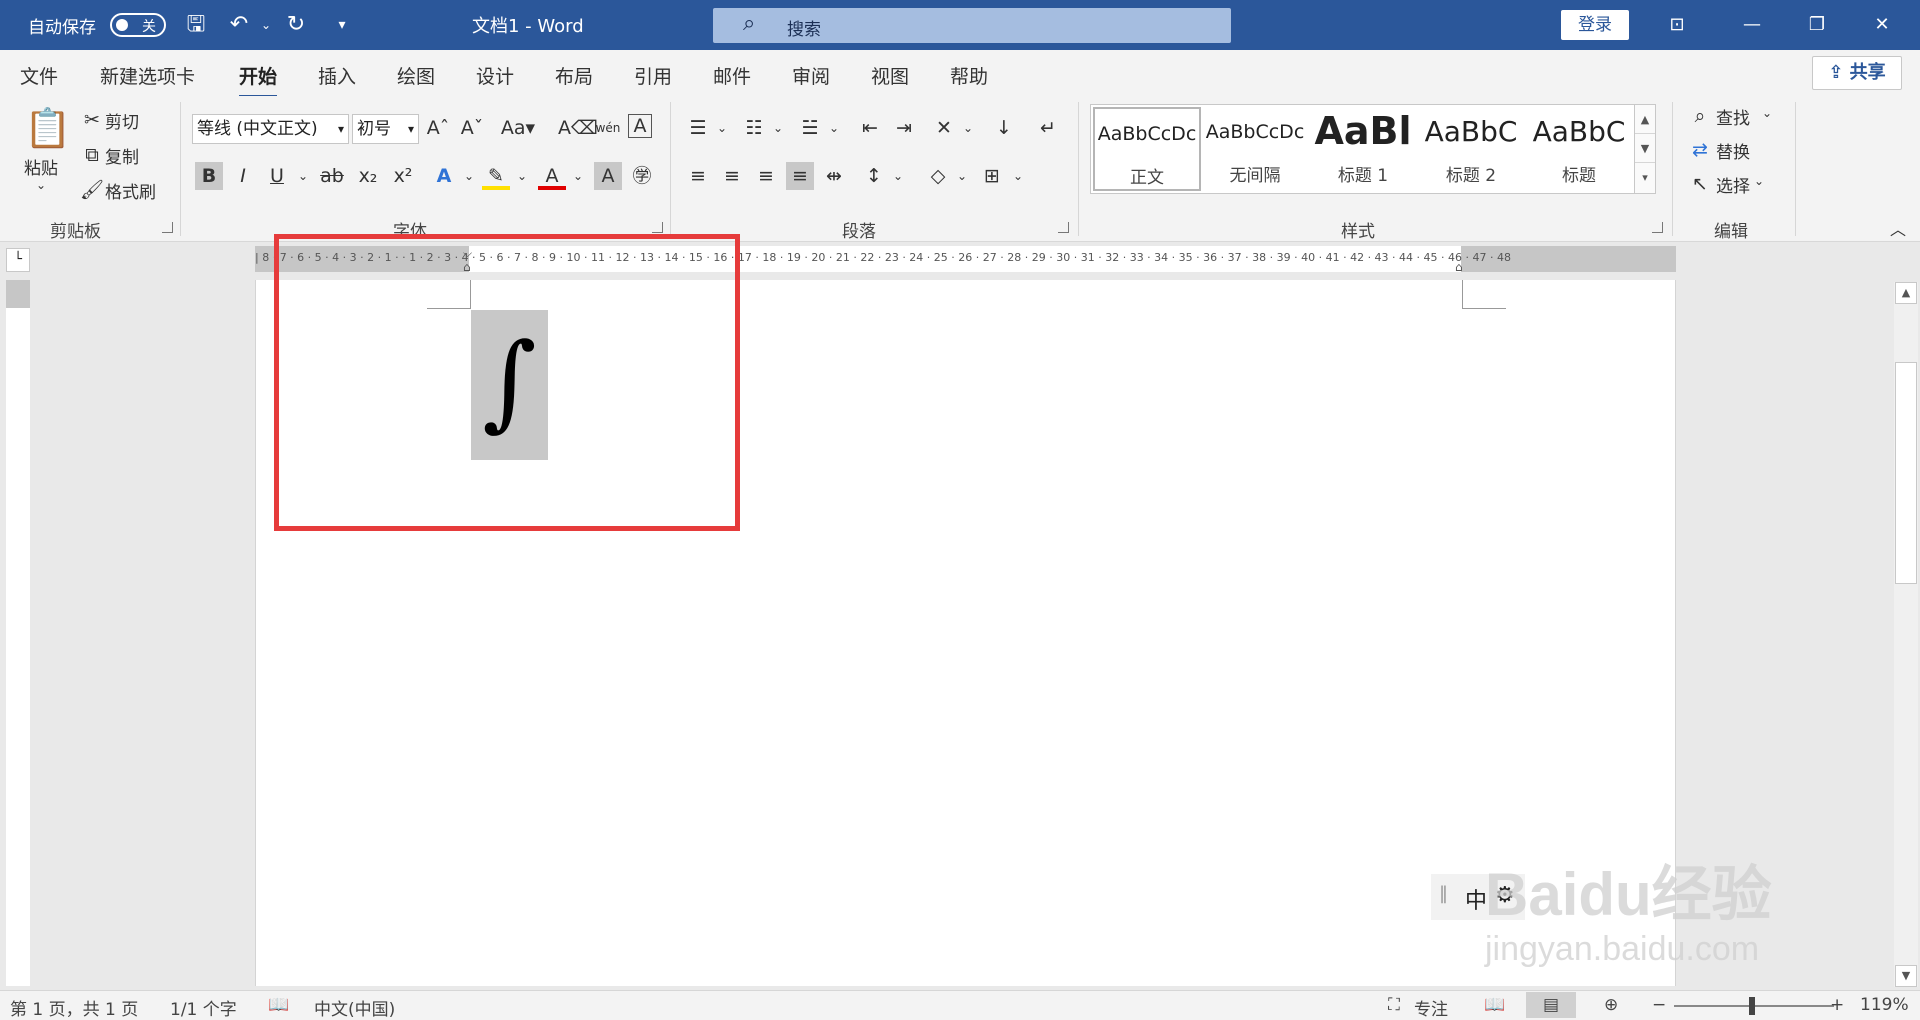 The image size is (1920, 1020). I want to click on zoom-out-icon: −, so click(1659, 1005).